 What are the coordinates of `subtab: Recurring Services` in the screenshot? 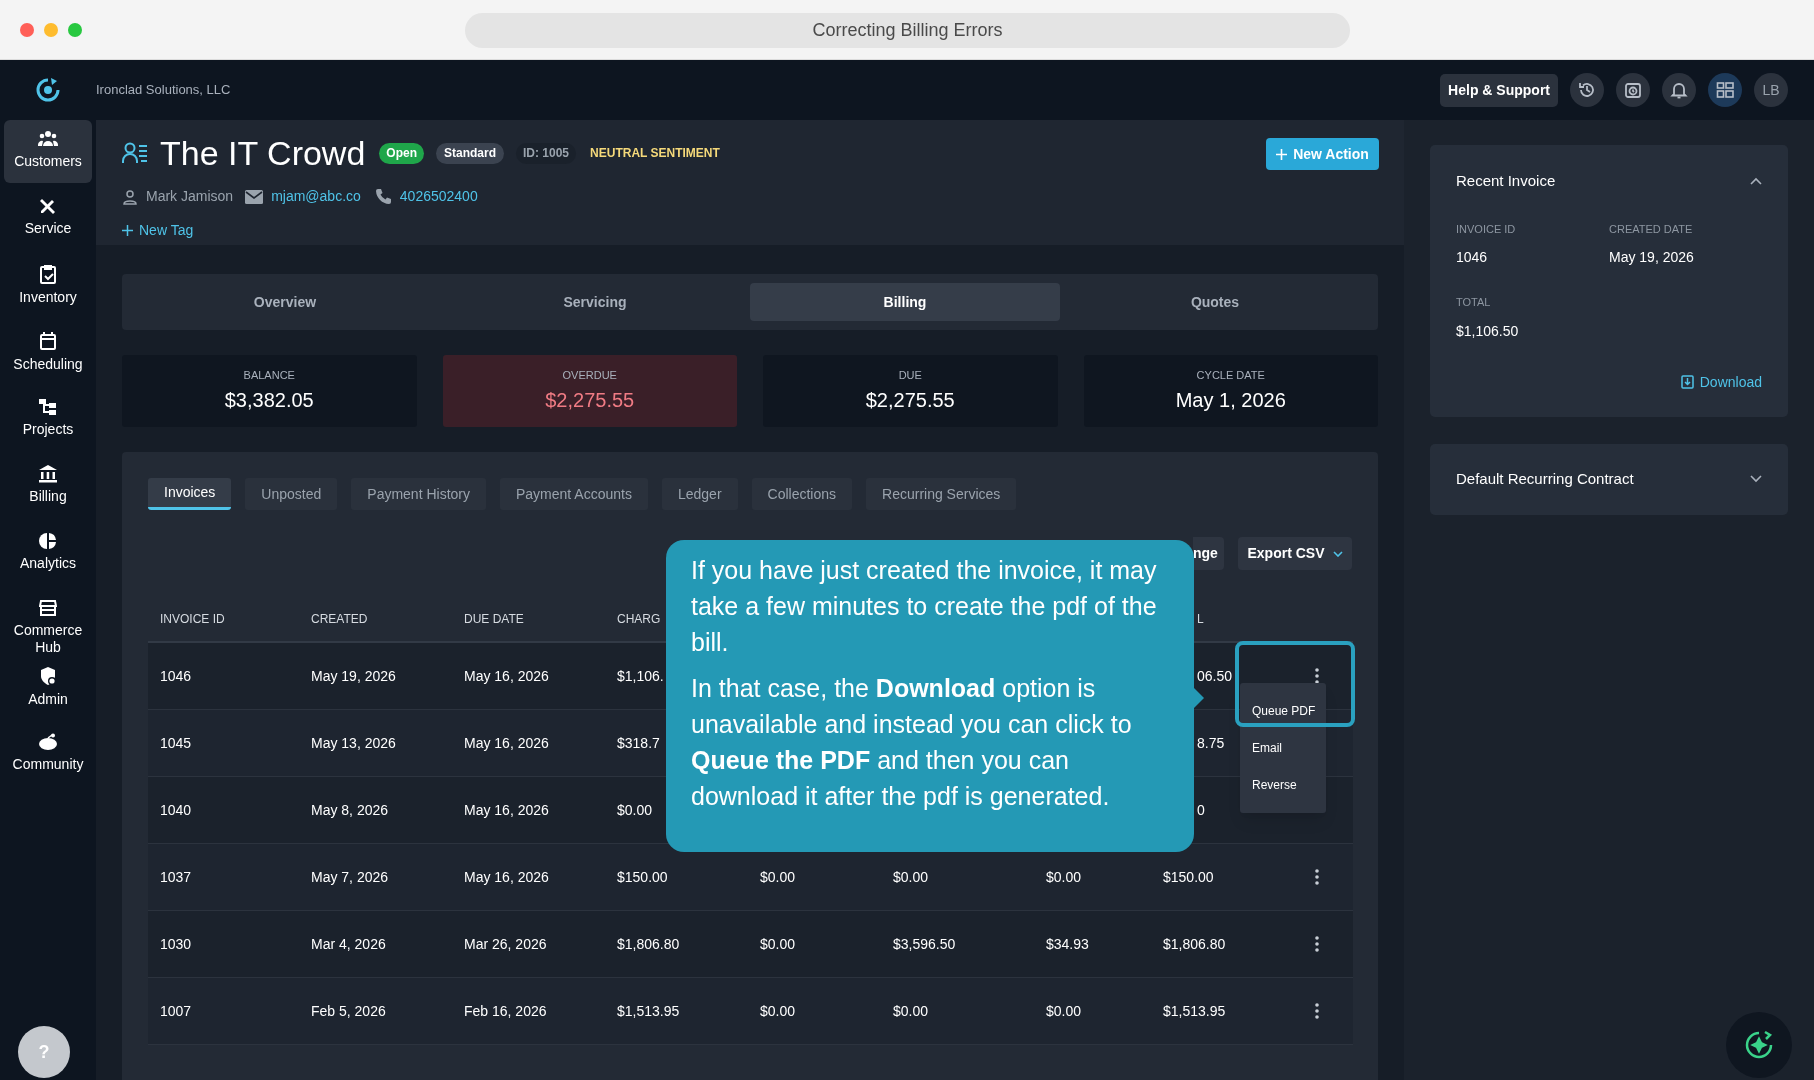 It's located at (941, 494).